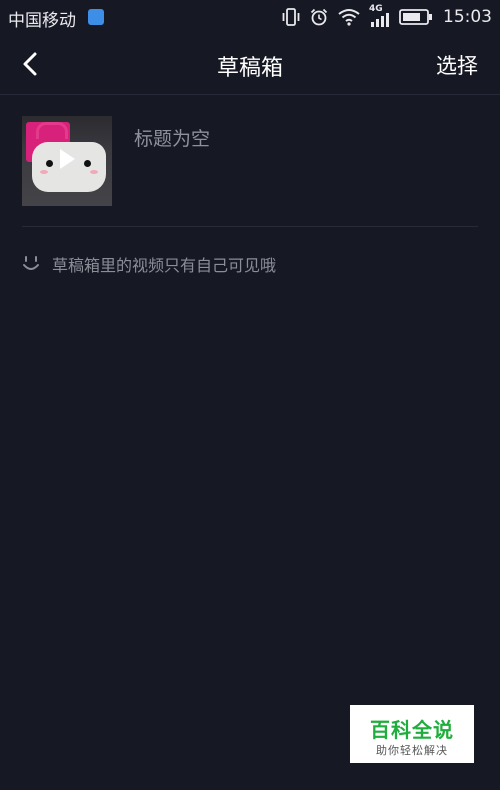 The height and width of the screenshot is (790, 500). What do you see at coordinates (96, 17) in the screenshot?
I see `carrier-app-icon` at bounding box center [96, 17].